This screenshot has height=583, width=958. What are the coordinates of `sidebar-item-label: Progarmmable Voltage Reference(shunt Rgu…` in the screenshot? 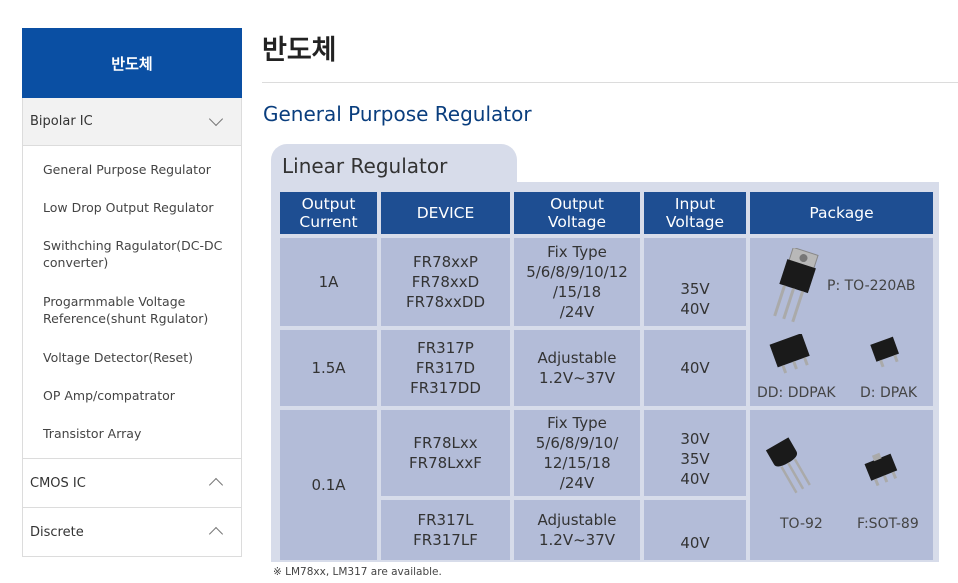 It's located at (126, 310).